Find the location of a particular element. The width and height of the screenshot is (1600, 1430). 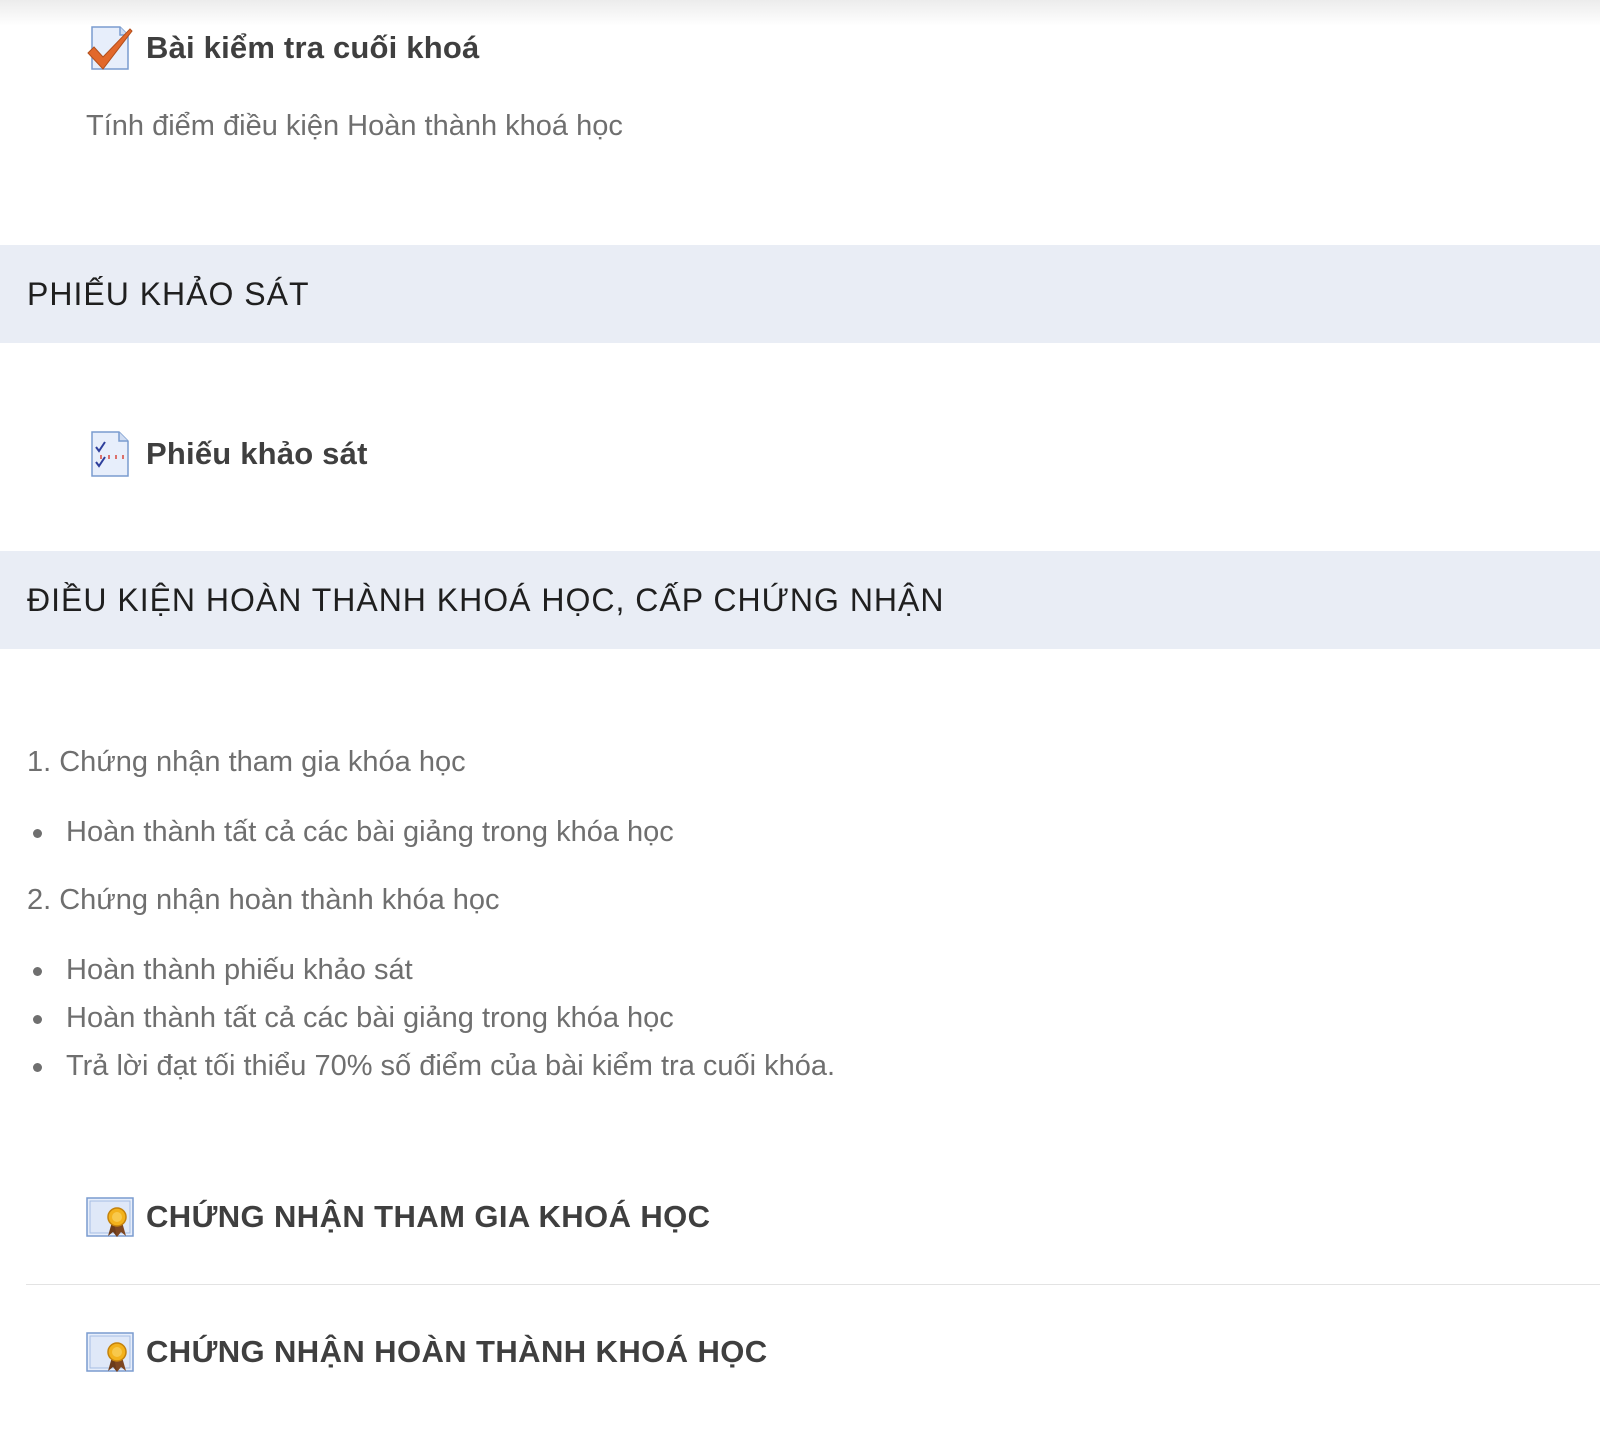

survey-form-icon is located at coordinates (110, 454).